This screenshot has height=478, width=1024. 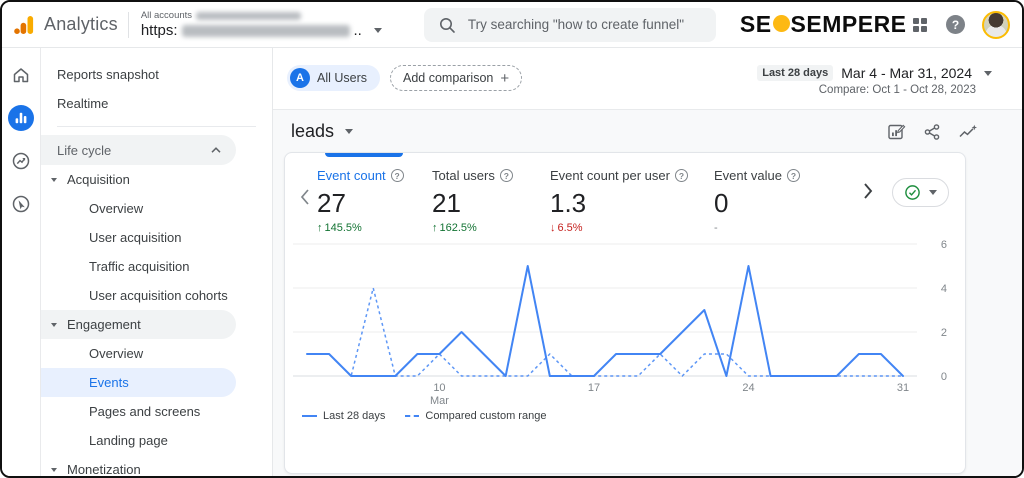 What do you see at coordinates (21, 204) in the screenshot?
I see `advertising-icon` at bounding box center [21, 204].